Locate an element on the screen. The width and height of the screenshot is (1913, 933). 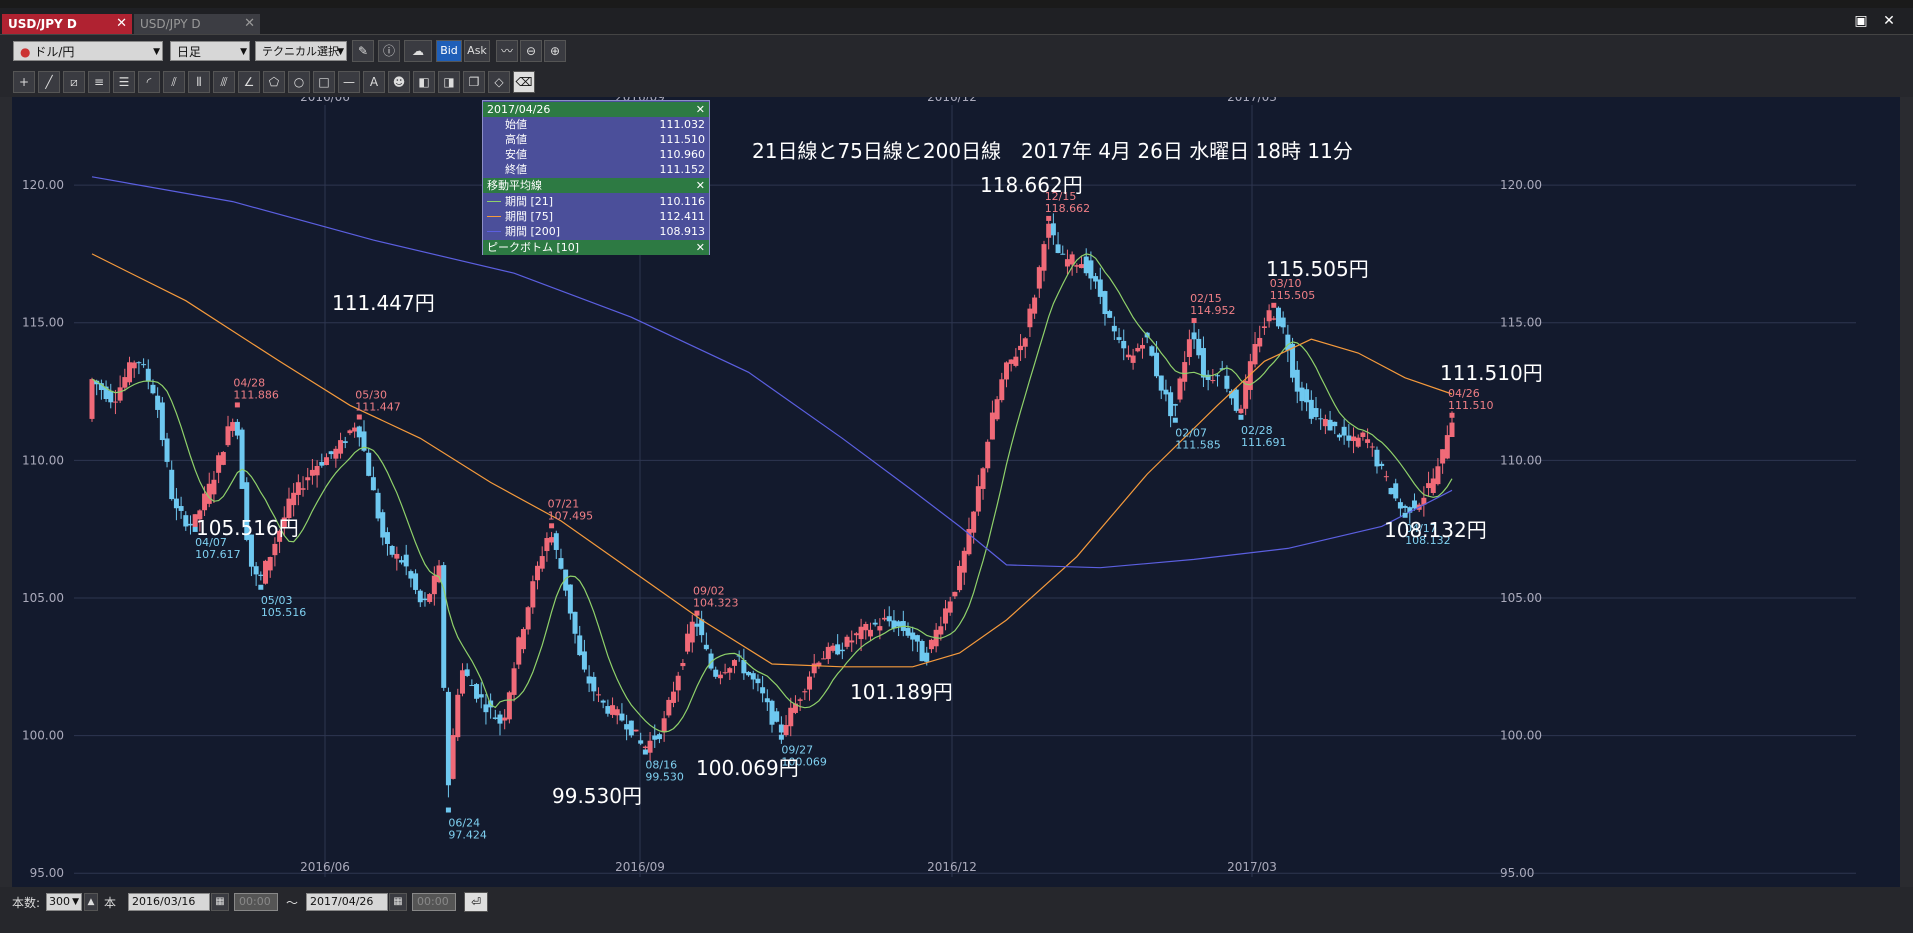
eraser-icon: ◇ is located at coordinates (499, 82).